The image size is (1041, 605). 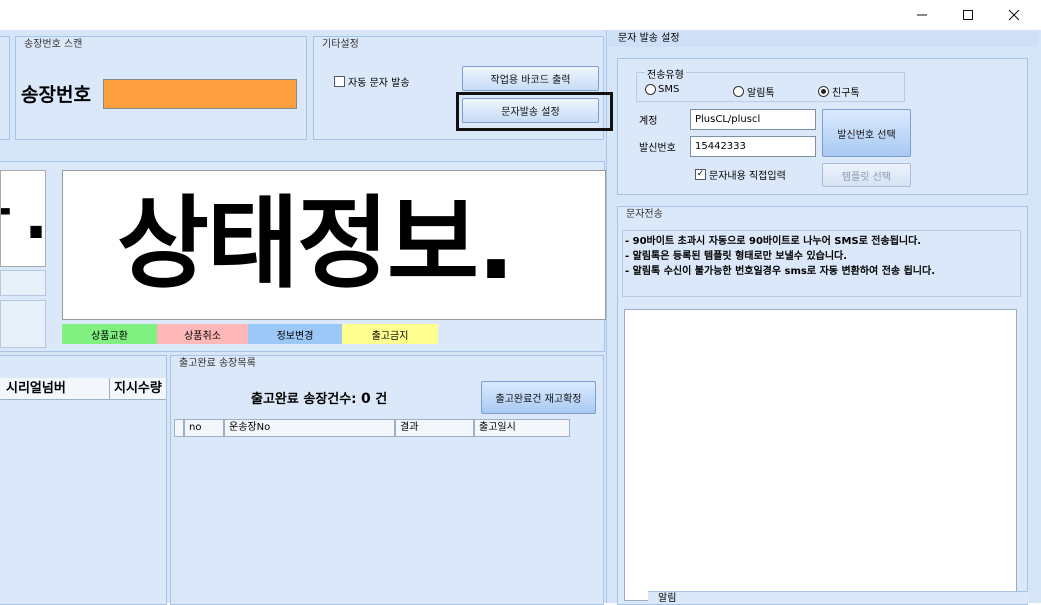 What do you see at coordinates (530, 110) in the screenshot?
I see `sms-settings-button: 문자발송 설정` at bounding box center [530, 110].